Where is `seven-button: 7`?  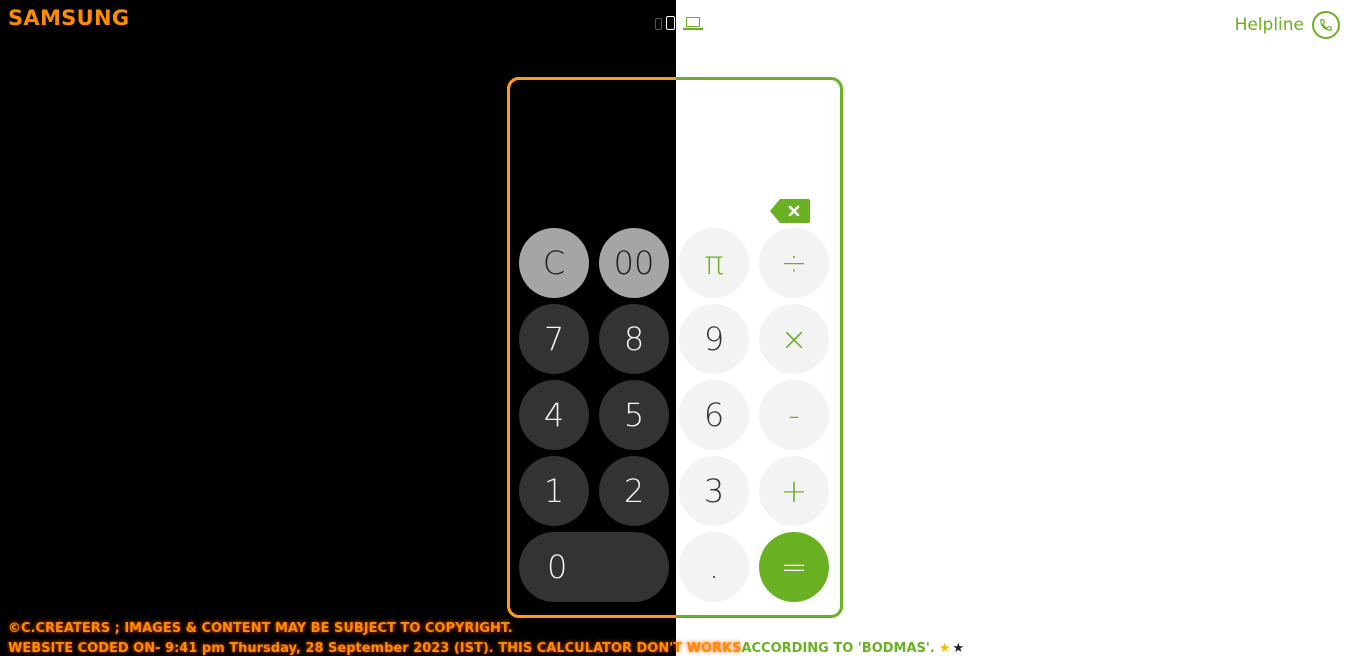 seven-button: 7 is located at coordinates (554, 339).